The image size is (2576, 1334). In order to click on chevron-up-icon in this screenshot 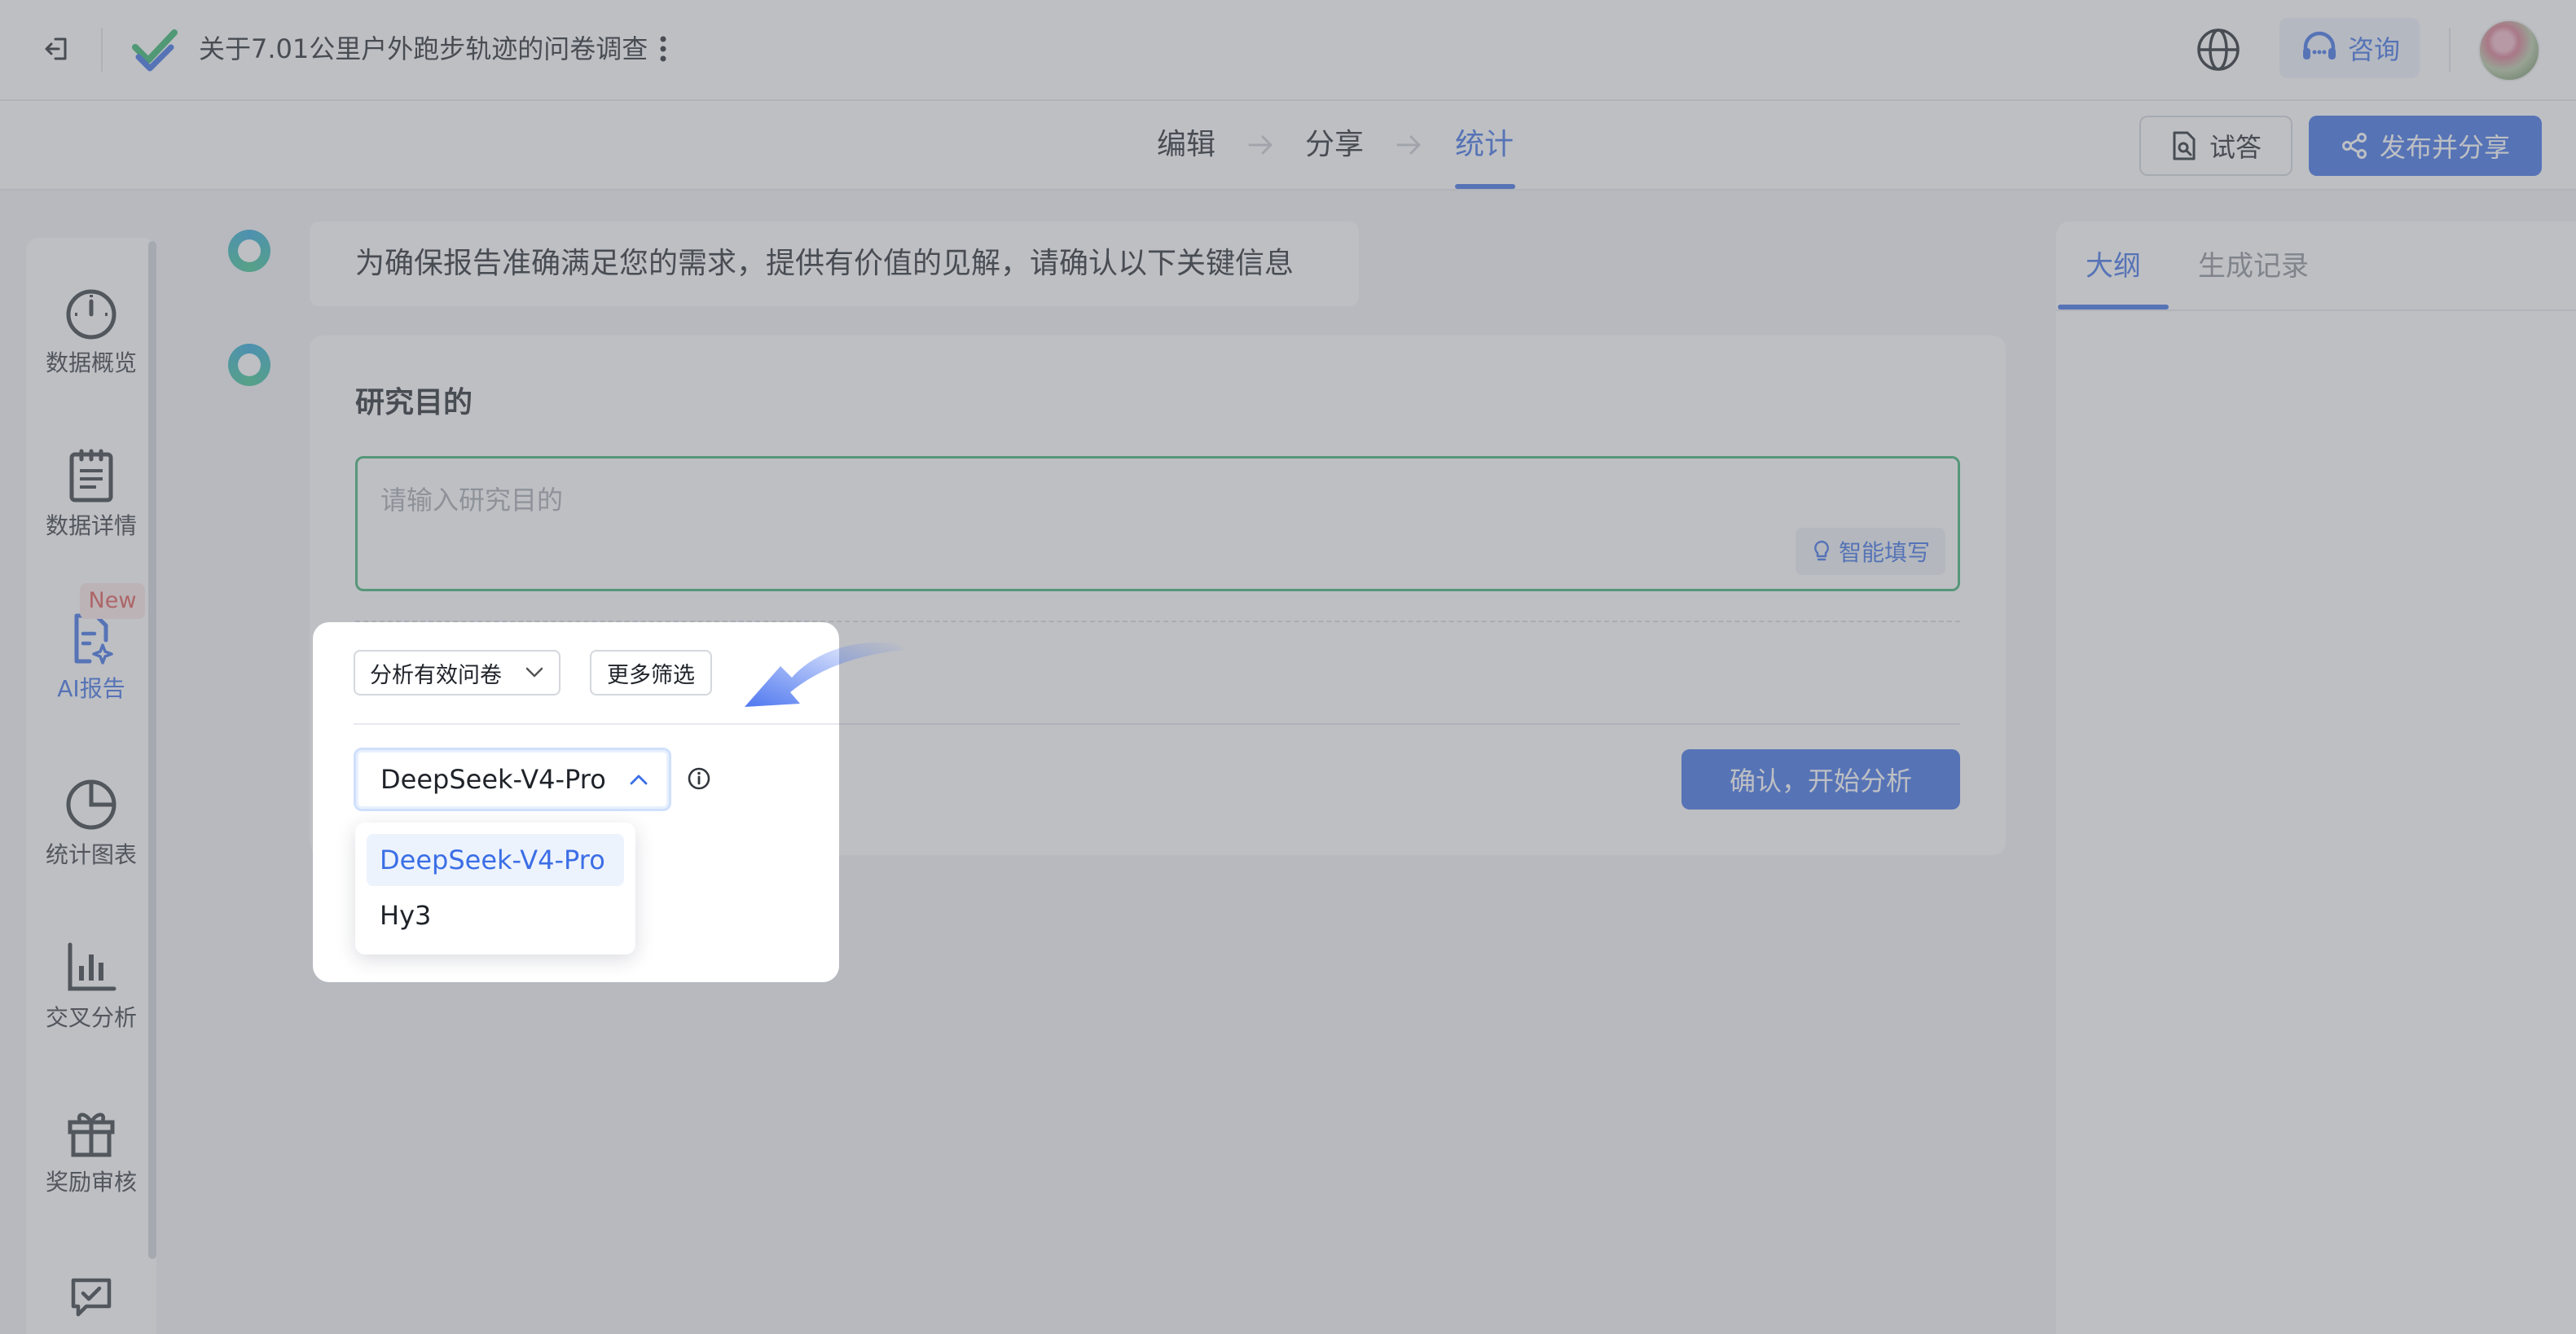, I will do `click(639, 780)`.